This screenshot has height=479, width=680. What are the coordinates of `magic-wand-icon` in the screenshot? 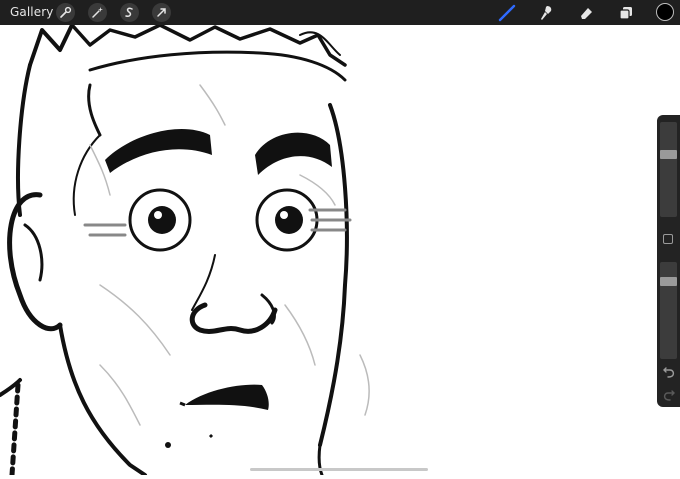 It's located at (97, 12).